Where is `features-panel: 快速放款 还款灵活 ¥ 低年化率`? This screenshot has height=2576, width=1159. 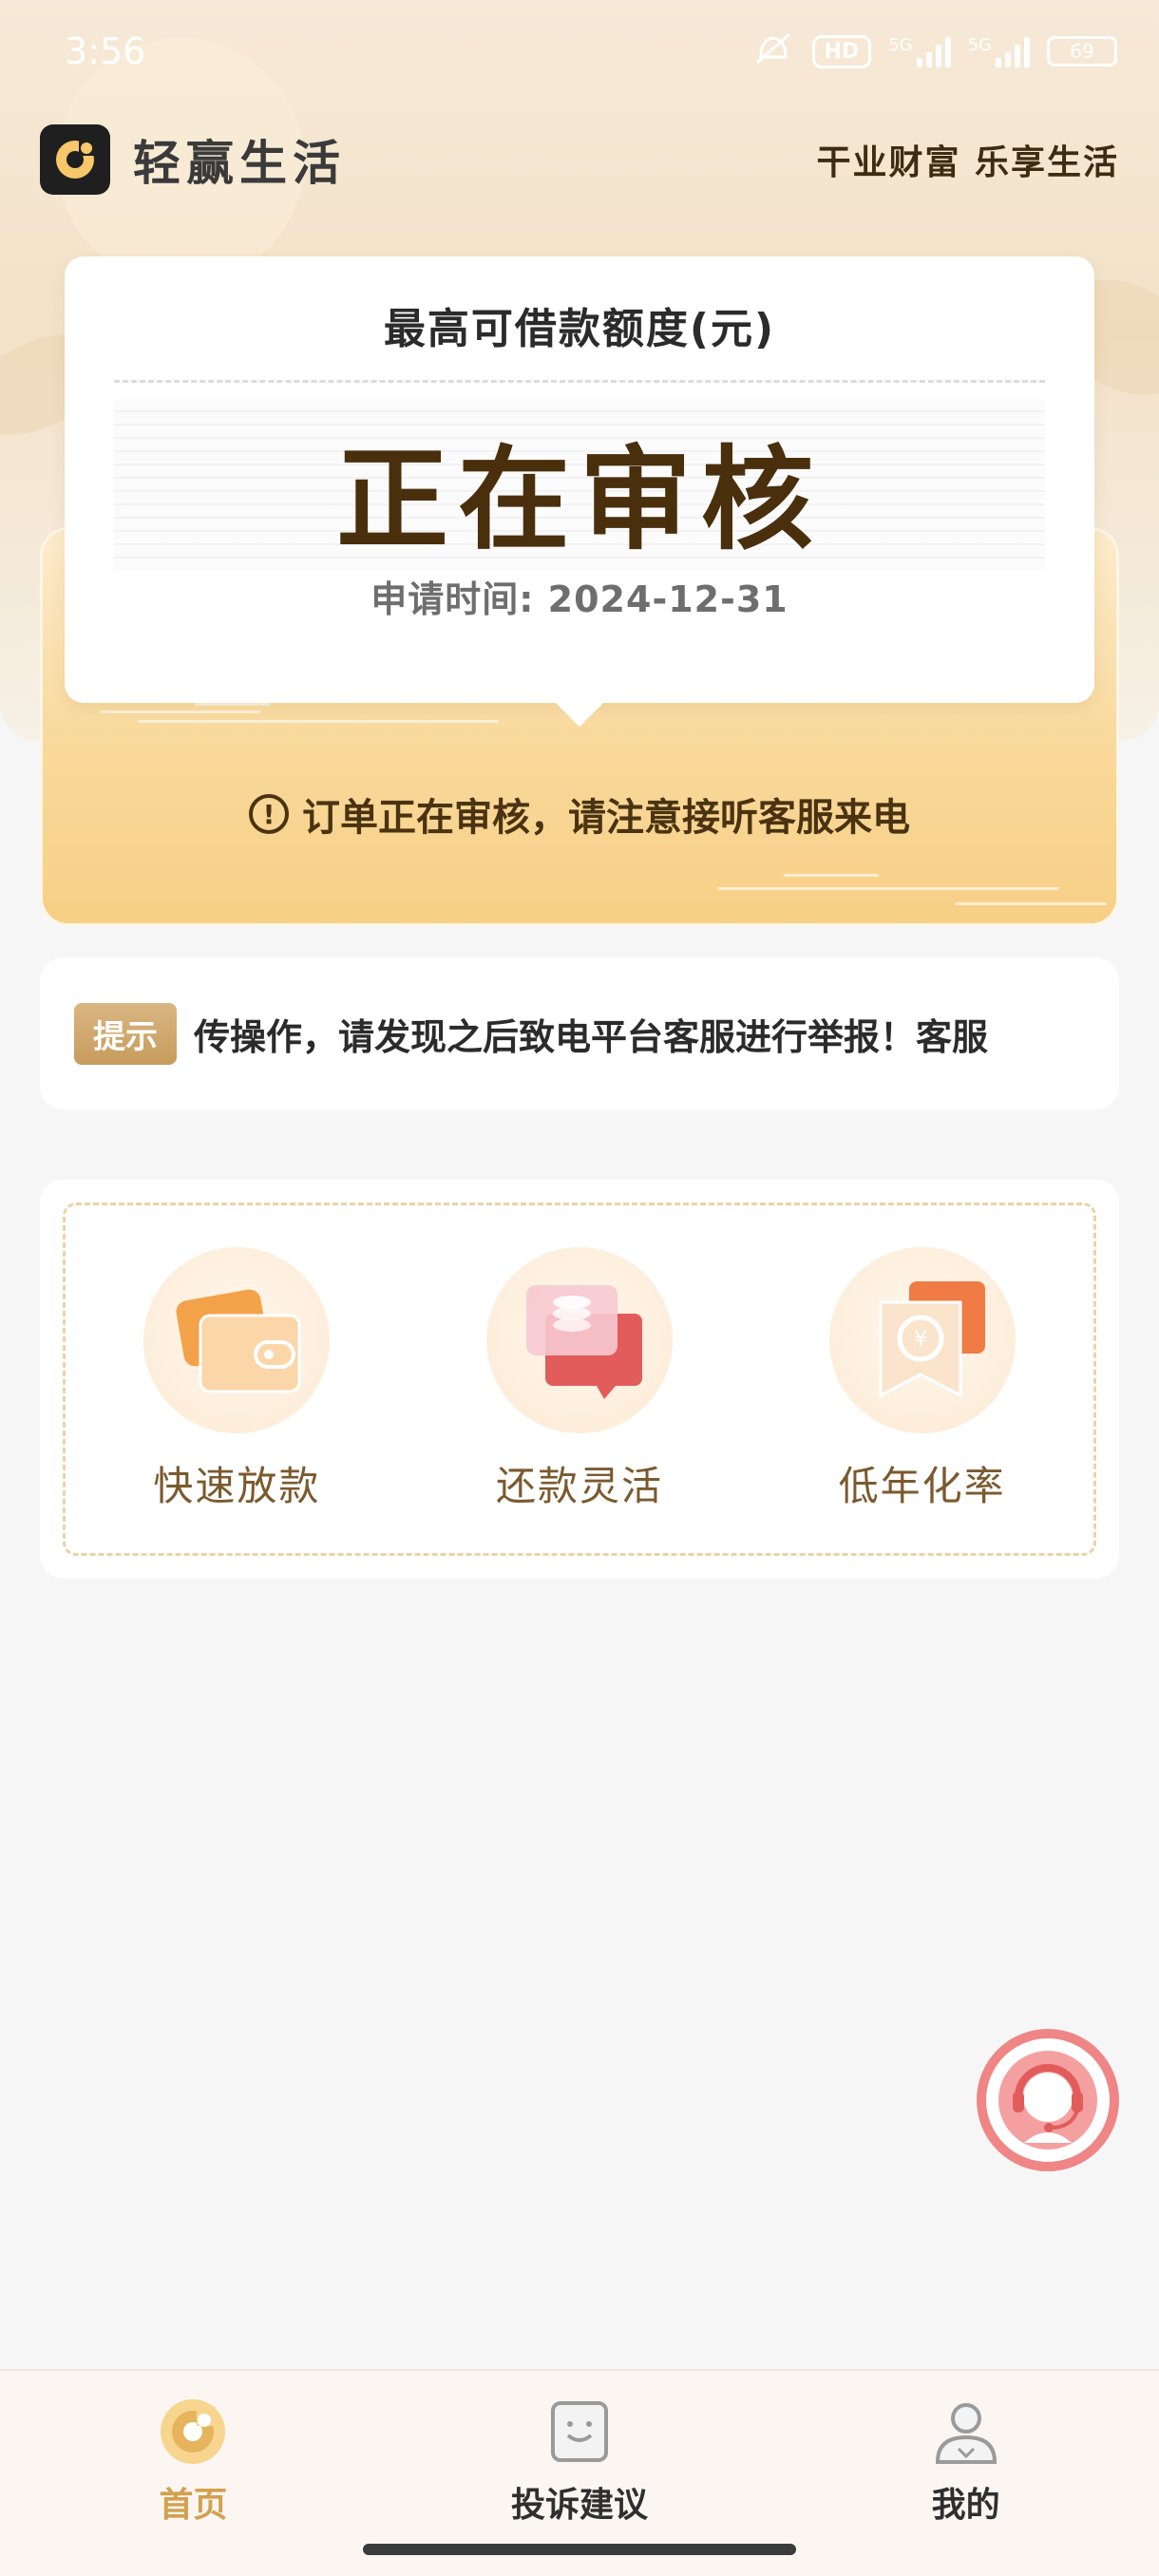
features-panel: 快速放款 还款灵活 ¥ 低年化率 is located at coordinates (579, 1379).